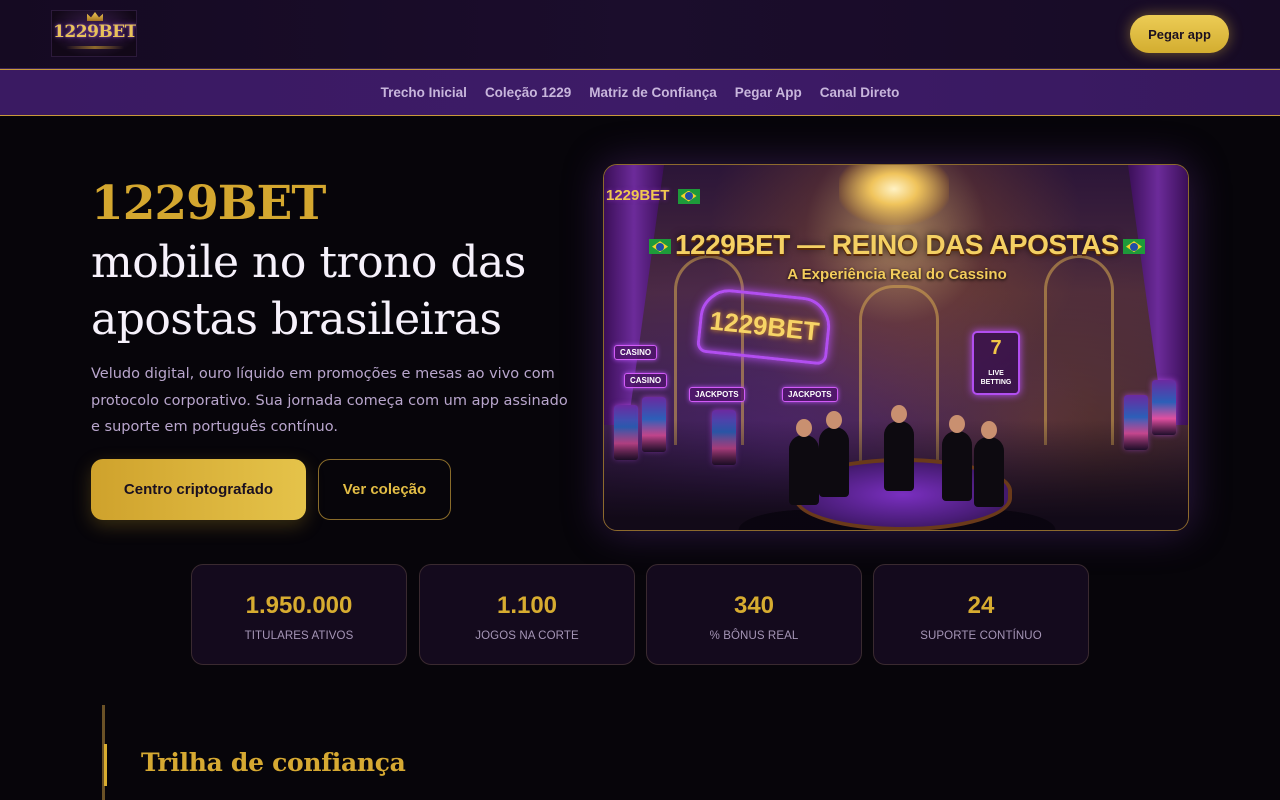  Describe the element at coordinates (273, 762) in the screenshot. I see `section-title: Trilha de confiança` at that location.